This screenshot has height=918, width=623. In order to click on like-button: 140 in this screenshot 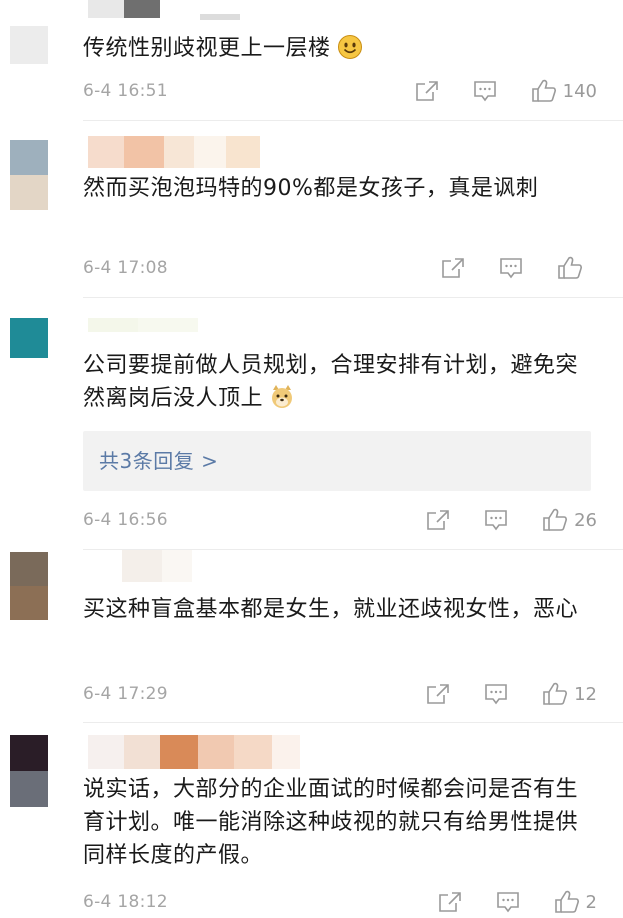, I will do `click(564, 91)`.